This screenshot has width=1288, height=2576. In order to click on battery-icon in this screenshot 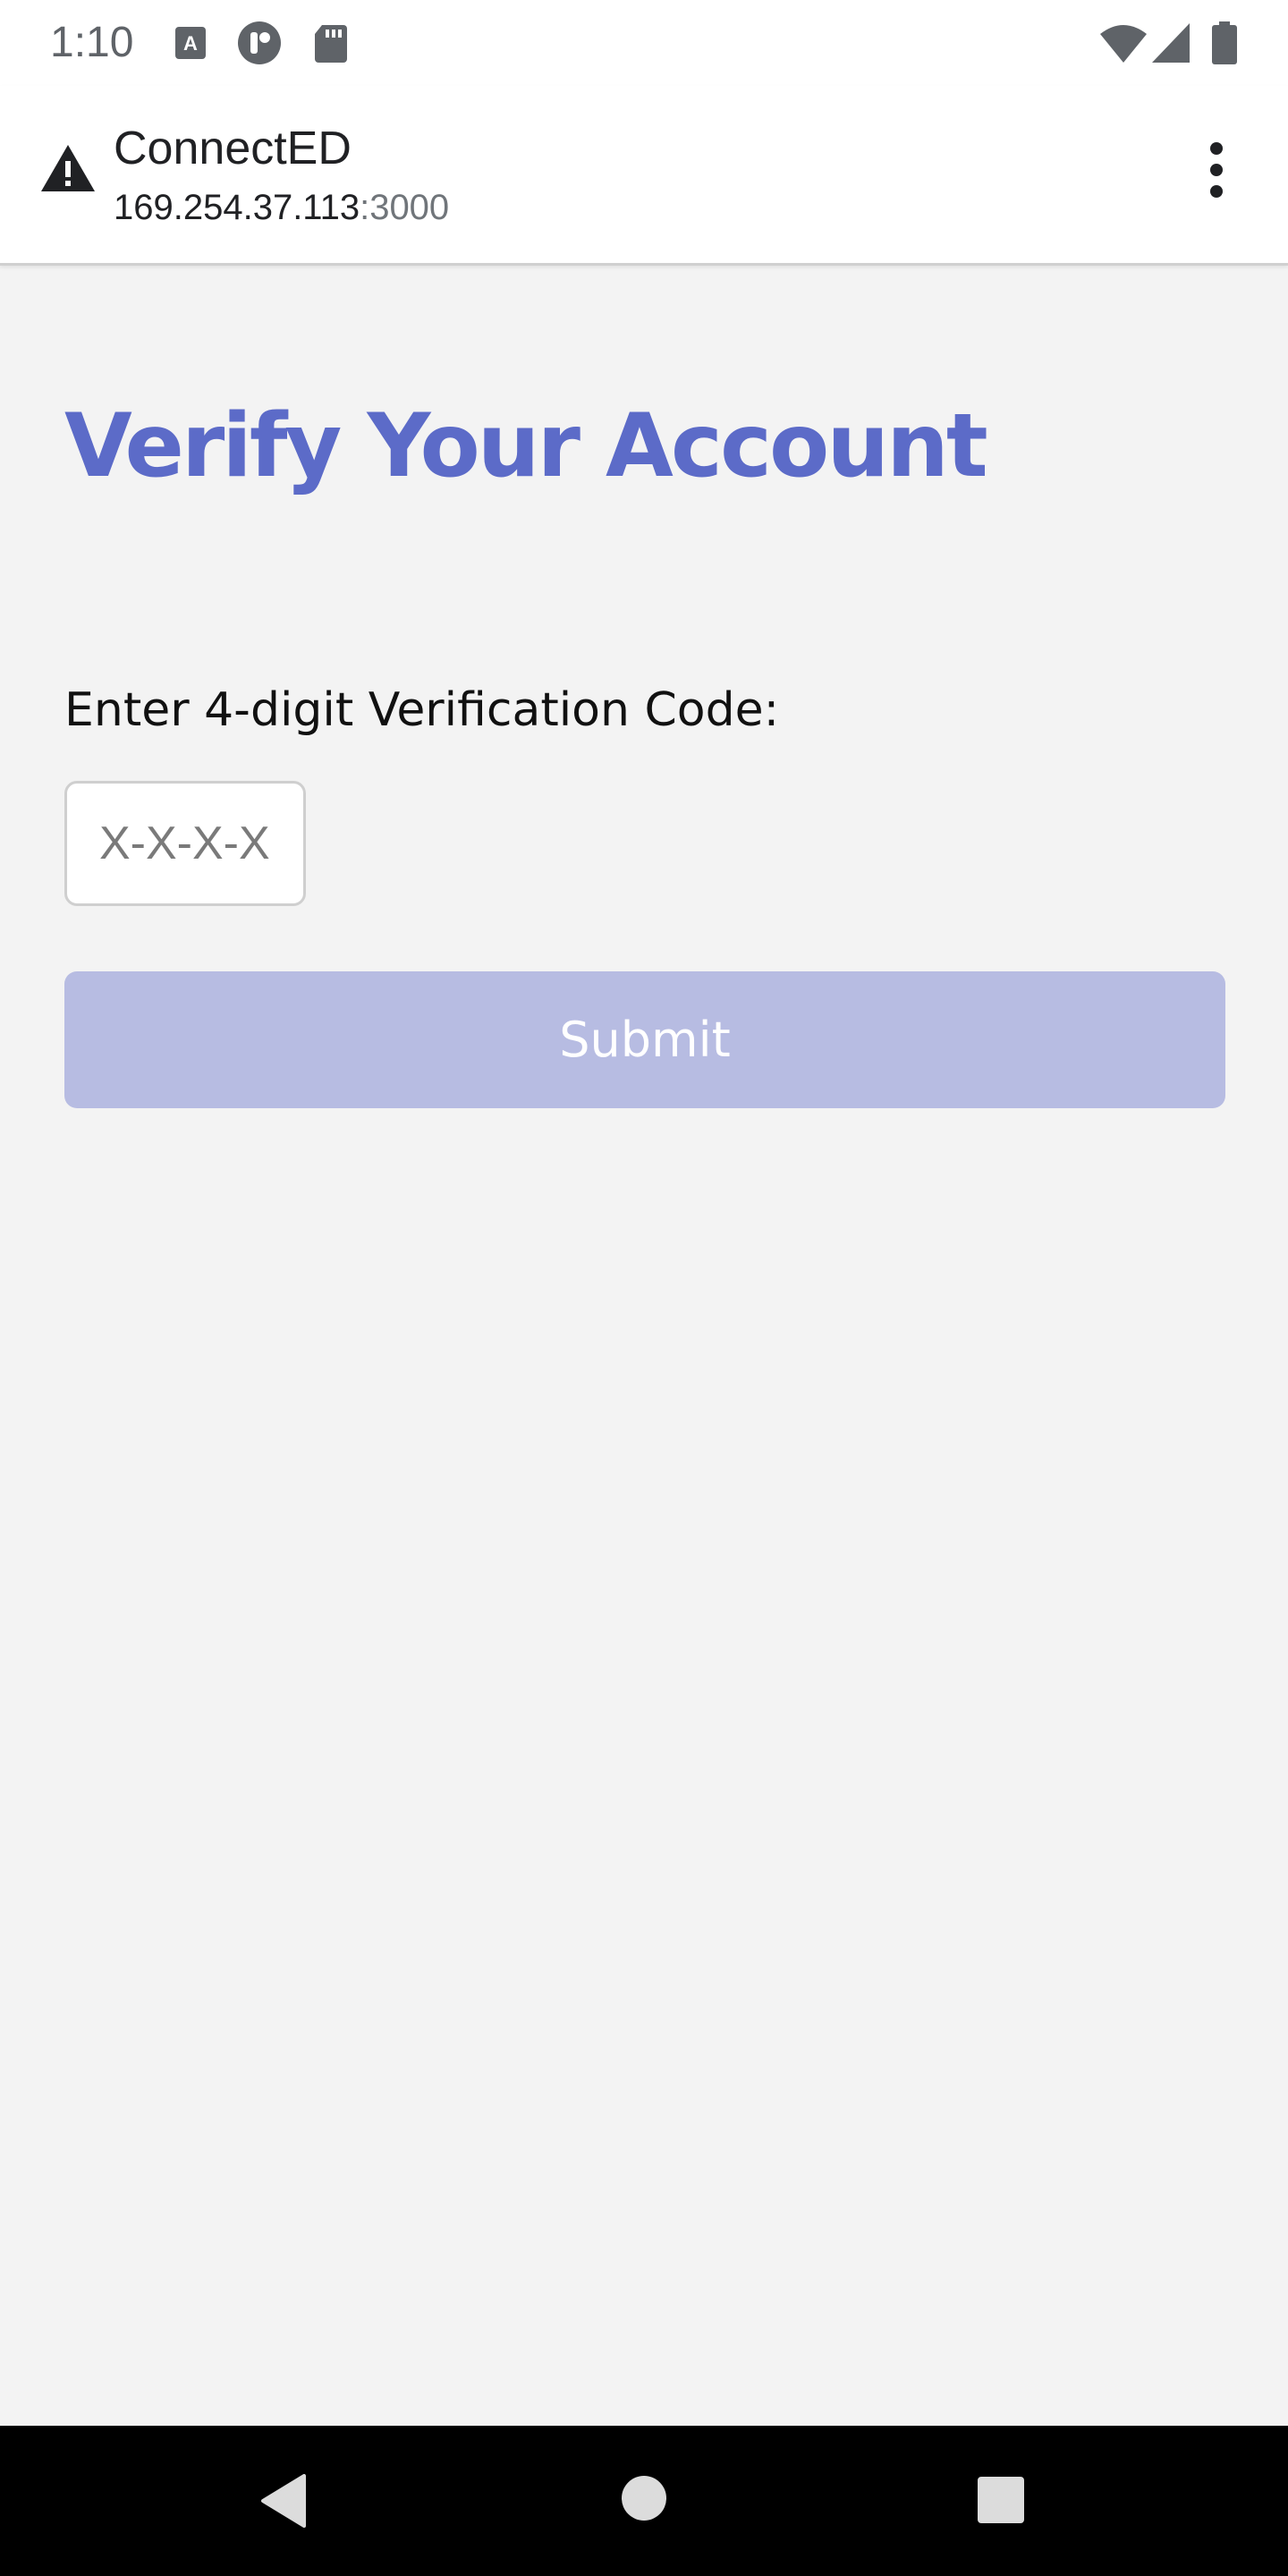, I will do `click(1224, 44)`.